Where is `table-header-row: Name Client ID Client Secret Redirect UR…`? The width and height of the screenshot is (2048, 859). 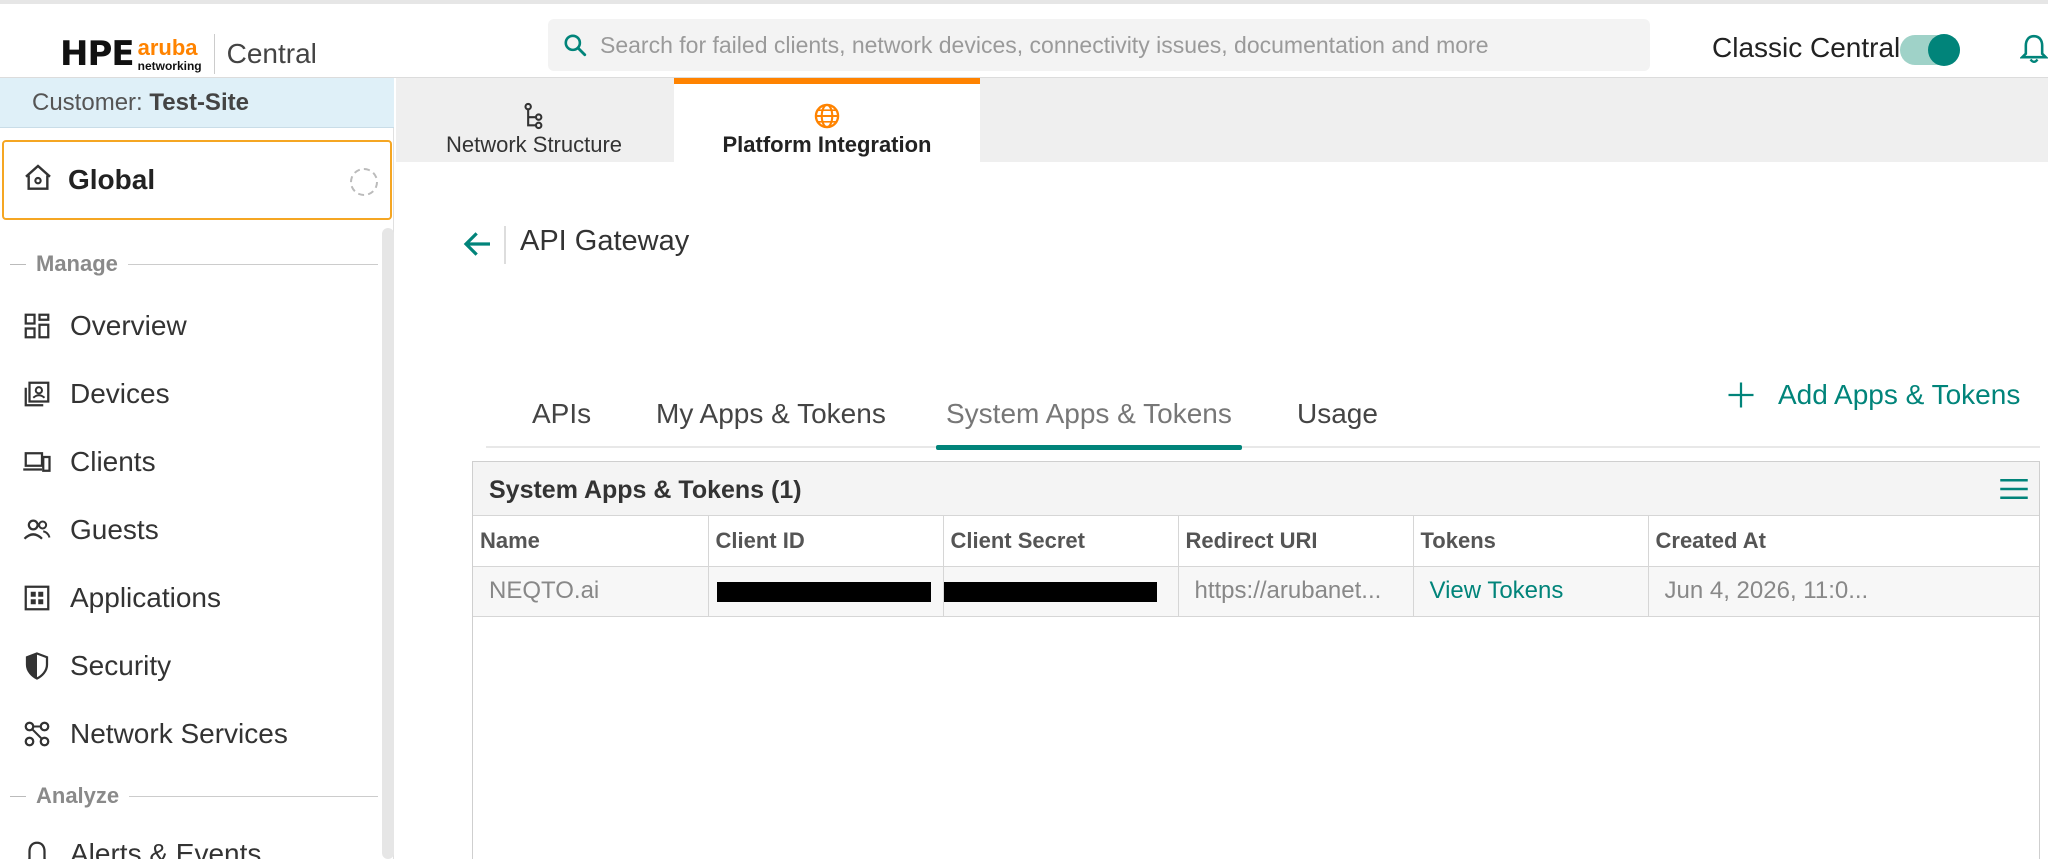 table-header-row: Name Client ID Client Secret Redirect UR… is located at coordinates (1256, 541).